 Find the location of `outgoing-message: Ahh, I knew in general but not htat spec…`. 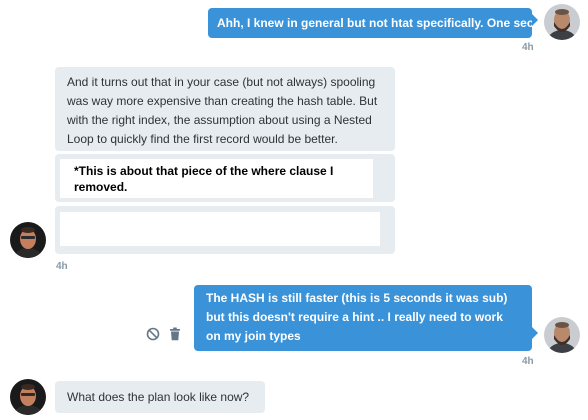

outgoing-message: Ahh, I knew in general but not htat spec… is located at coordinates (373, 23).